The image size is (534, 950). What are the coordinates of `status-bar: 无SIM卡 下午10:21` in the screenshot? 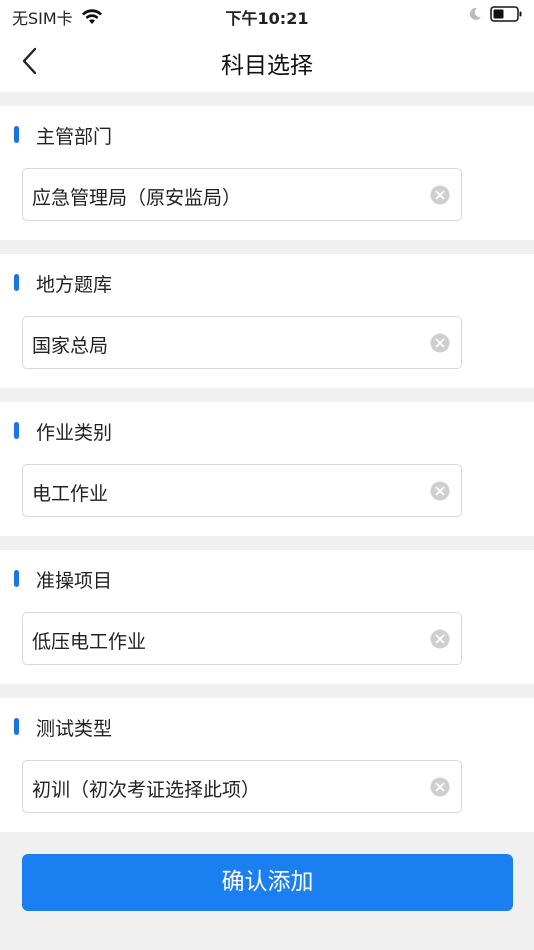 It's located at (267, 15).